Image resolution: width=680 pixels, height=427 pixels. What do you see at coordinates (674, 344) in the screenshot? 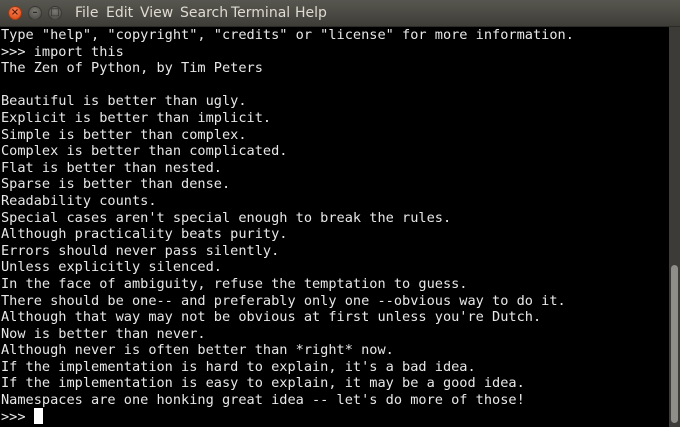
I see `scrollbar-thumb` at bounding box center [674, 344].